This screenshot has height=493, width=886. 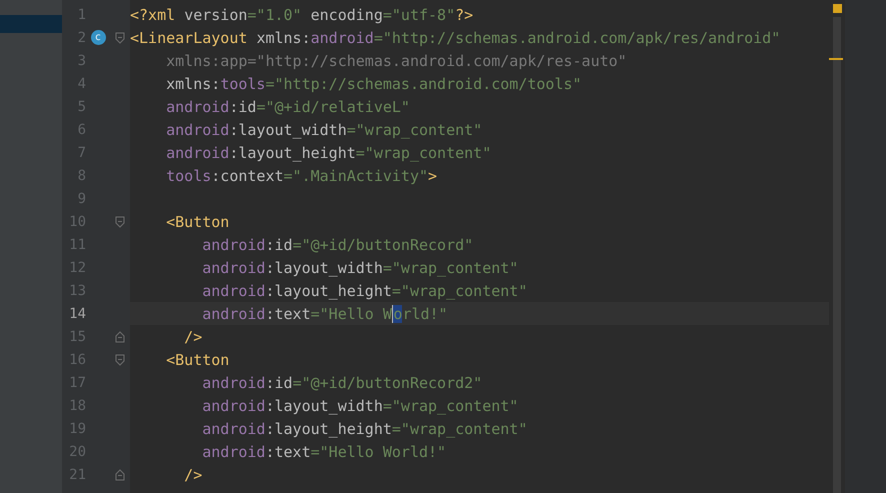 What do you see at coordinates (287, 106) in the screenshot?
I see `code-line: android:id="@+id/relativeL"` at bounding box center [287, 106].